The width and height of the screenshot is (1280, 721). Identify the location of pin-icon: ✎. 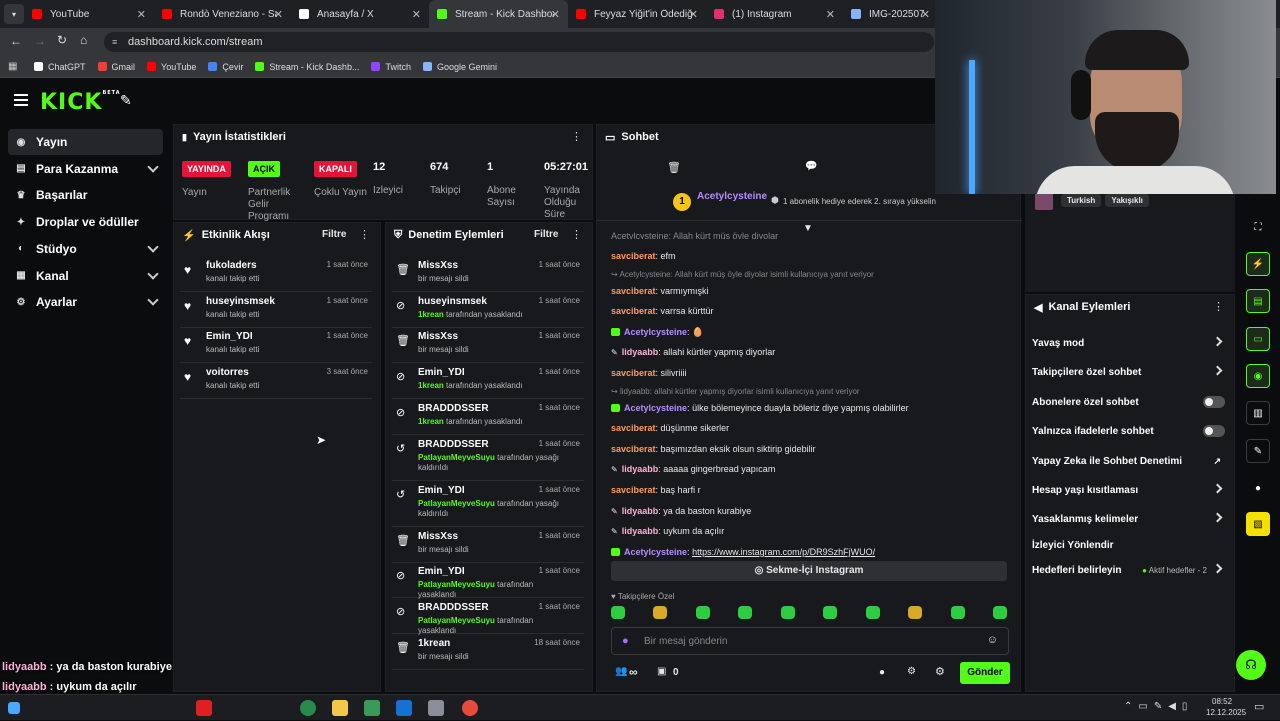
(126, 100).